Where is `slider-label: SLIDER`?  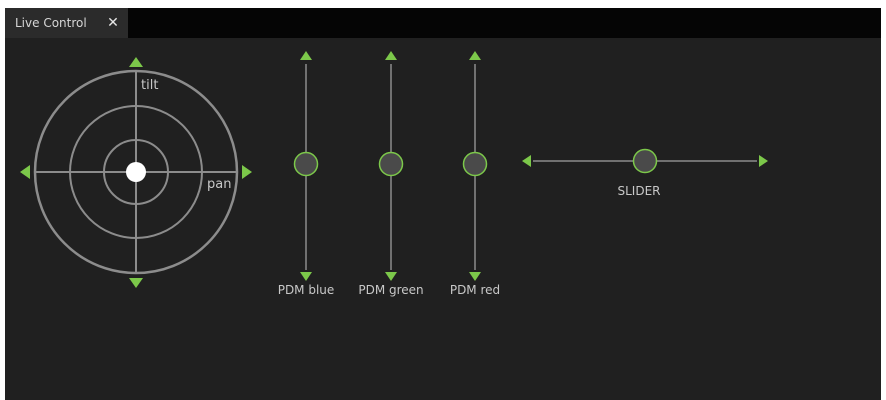
slider-label: SLIDER is located at coordinates (638, 191).